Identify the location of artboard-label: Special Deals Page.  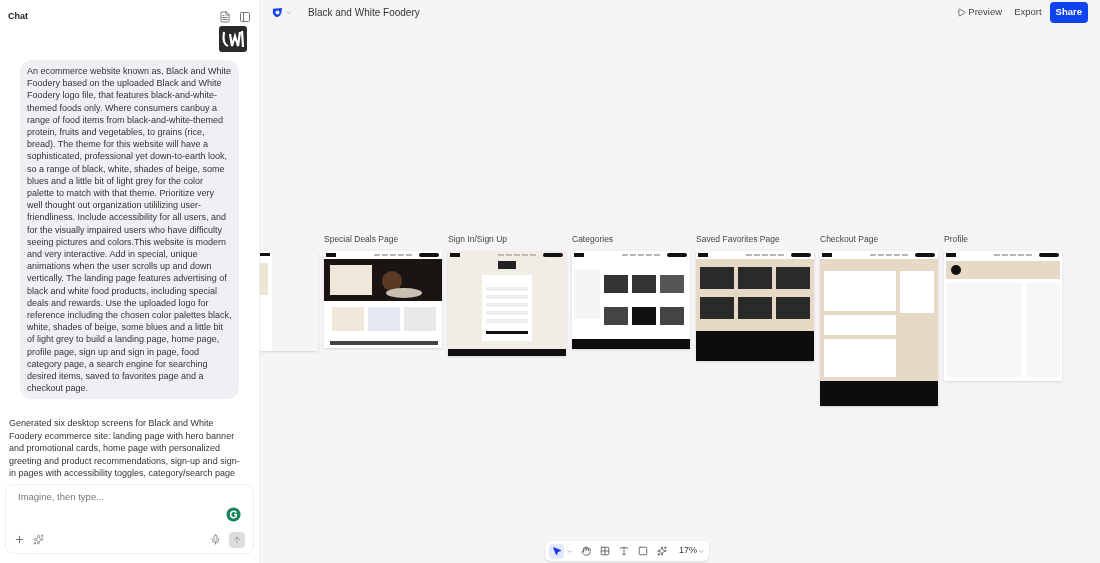
(362, 239).